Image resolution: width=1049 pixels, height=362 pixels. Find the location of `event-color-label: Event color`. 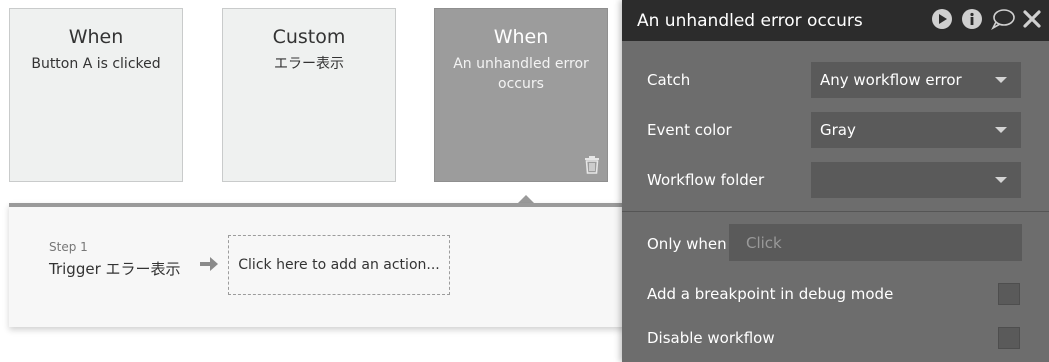

event-color-label: Event color is located at coordinates (689, 130).